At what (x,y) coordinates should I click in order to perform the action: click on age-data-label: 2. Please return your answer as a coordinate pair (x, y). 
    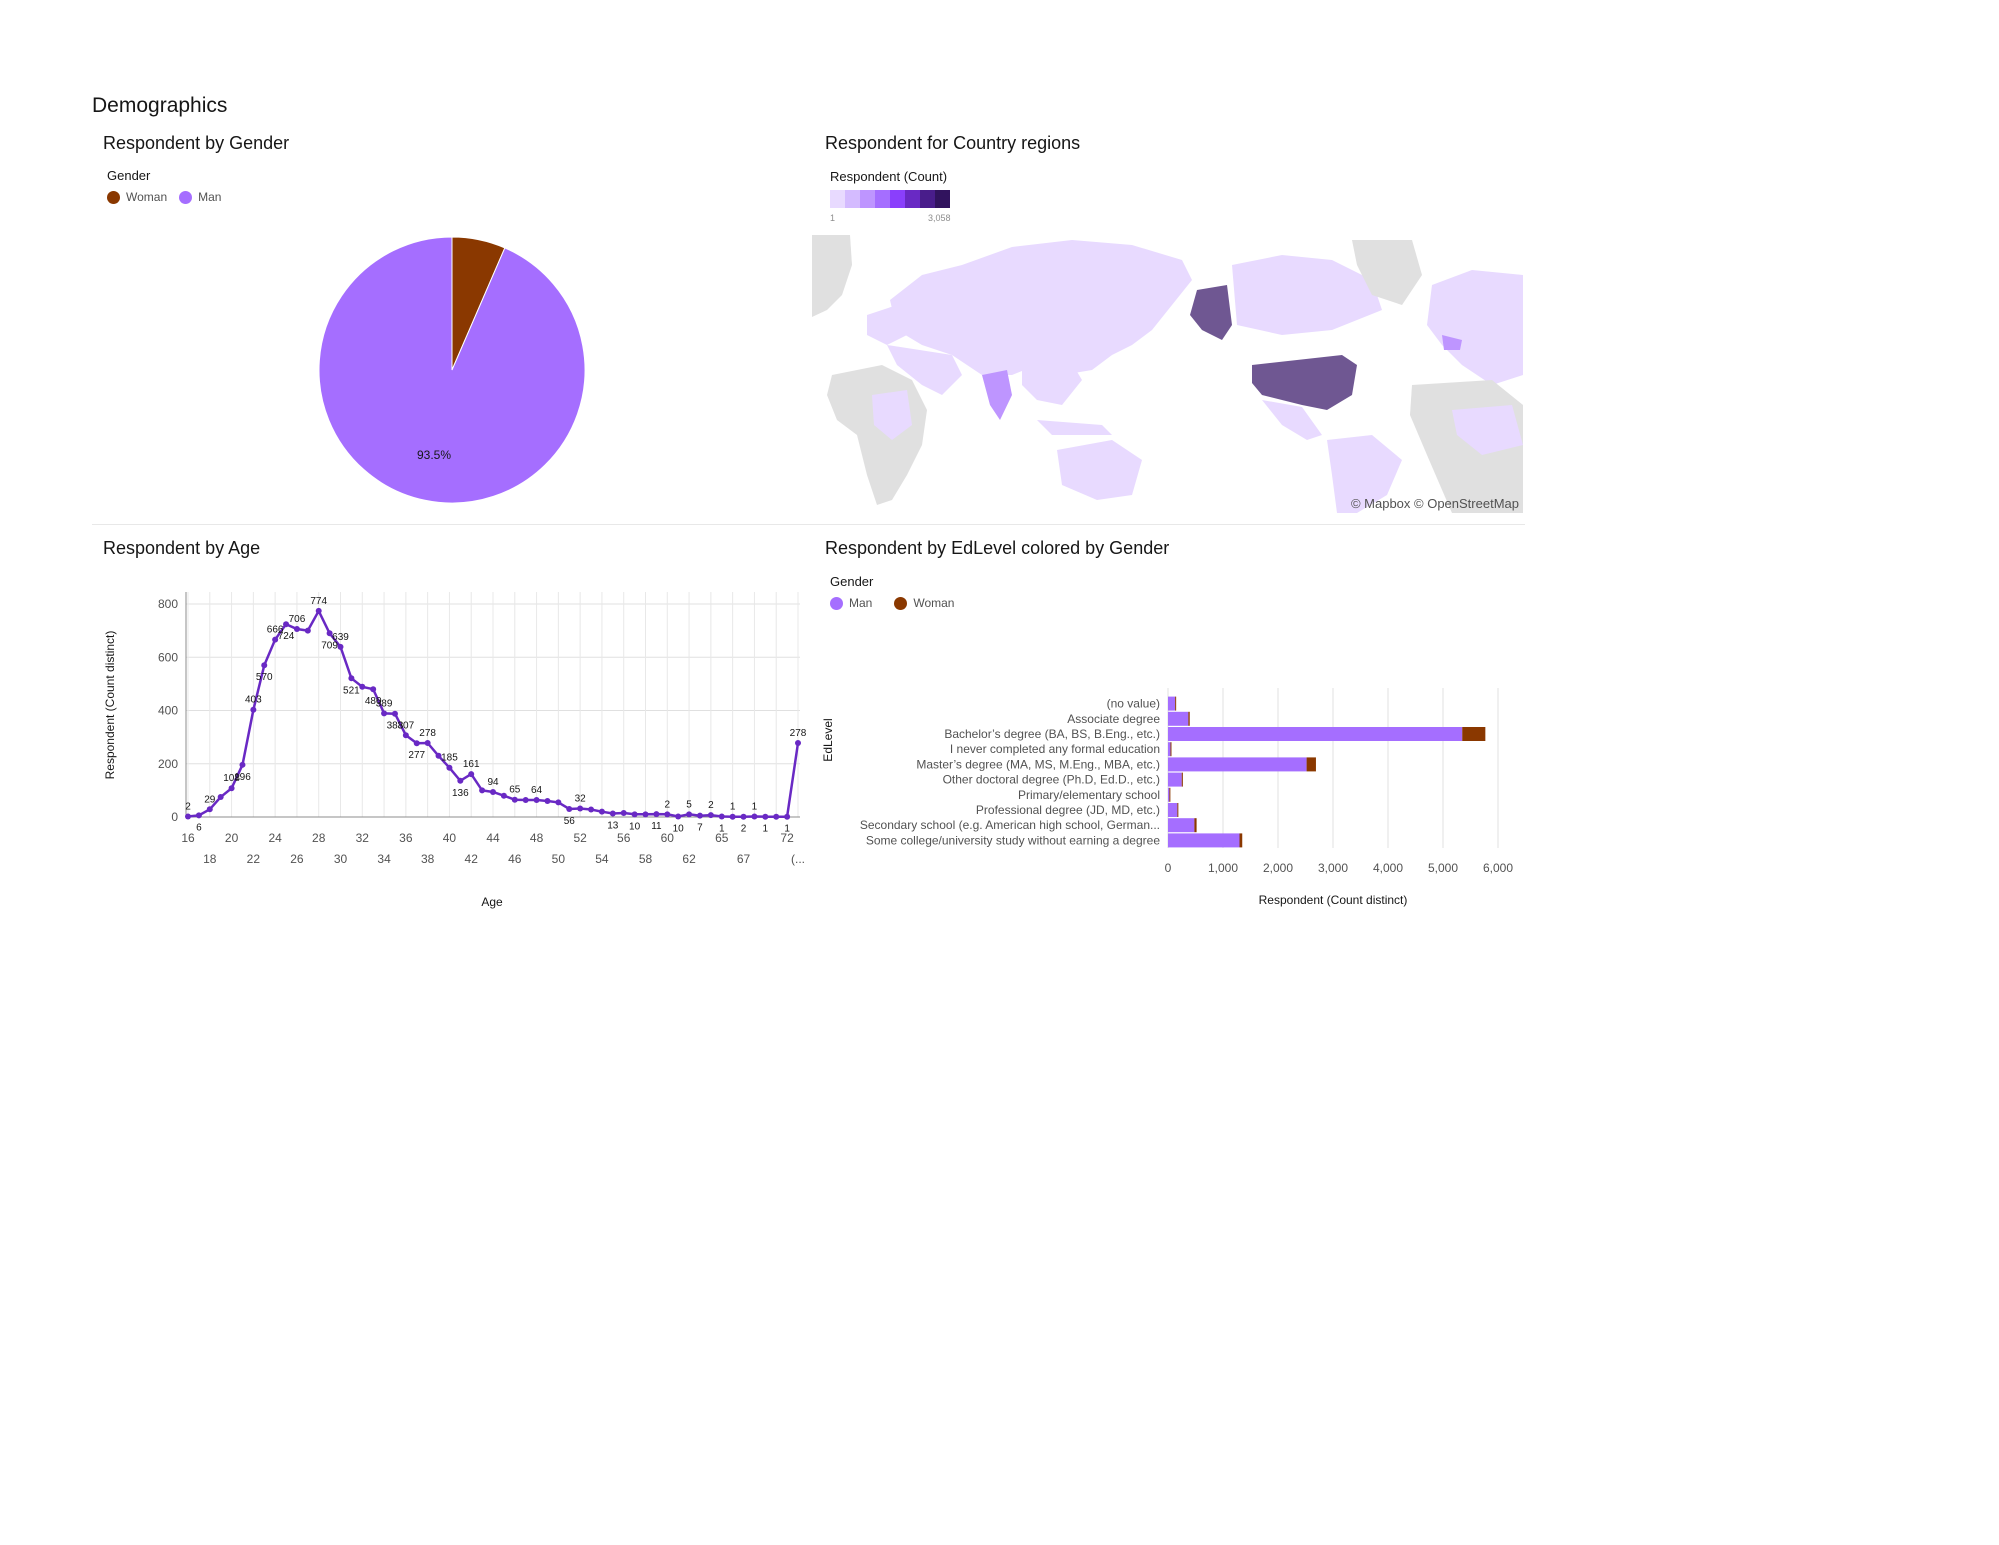
    Looking at the image, I should click on (188, 806).